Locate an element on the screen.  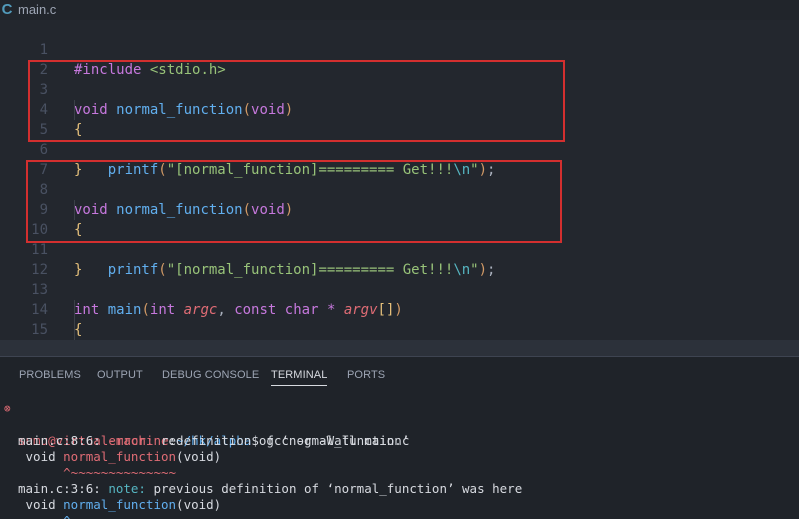
tab-label: main.c is located at coordinates (37, 9).